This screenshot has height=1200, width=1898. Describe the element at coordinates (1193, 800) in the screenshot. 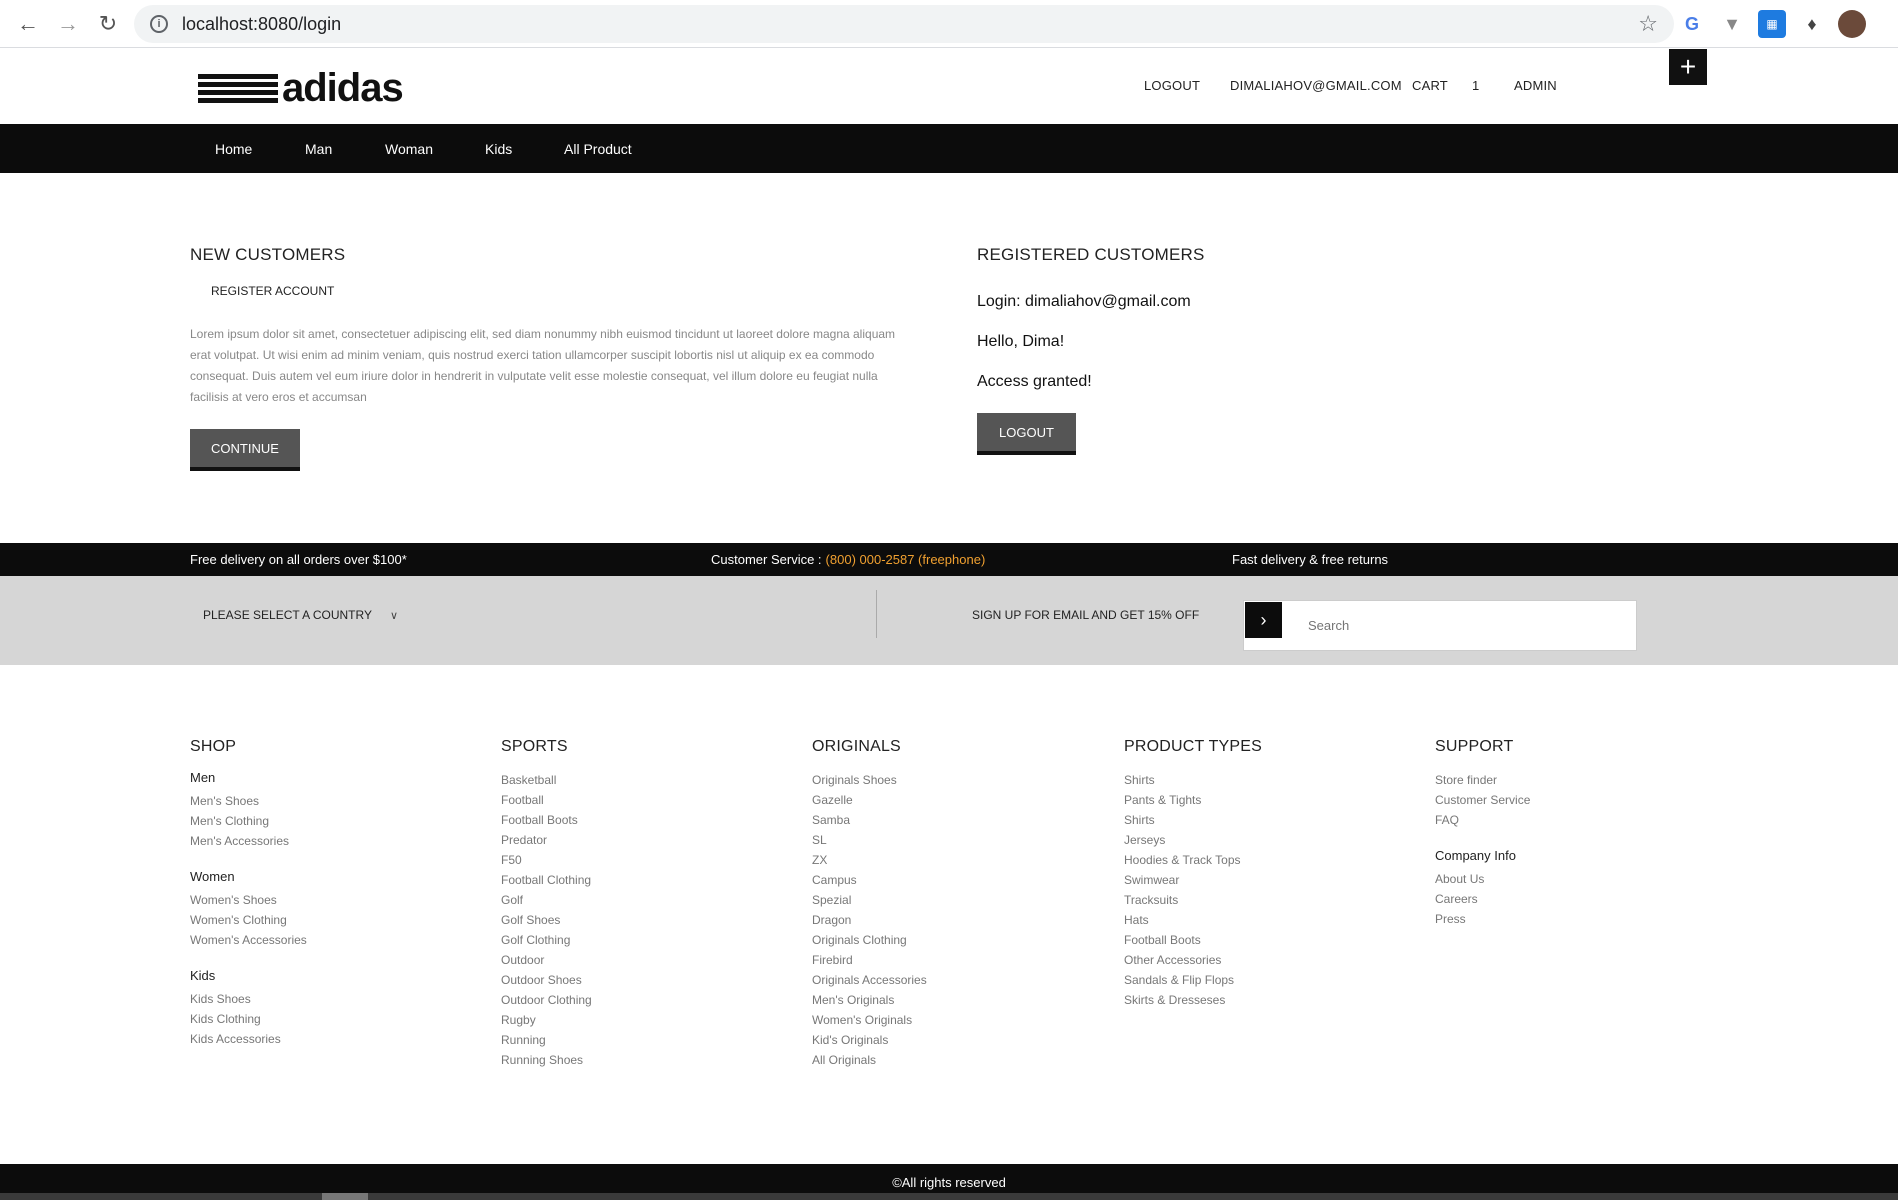

I see `footer-link: Pants & Tights` at that location.